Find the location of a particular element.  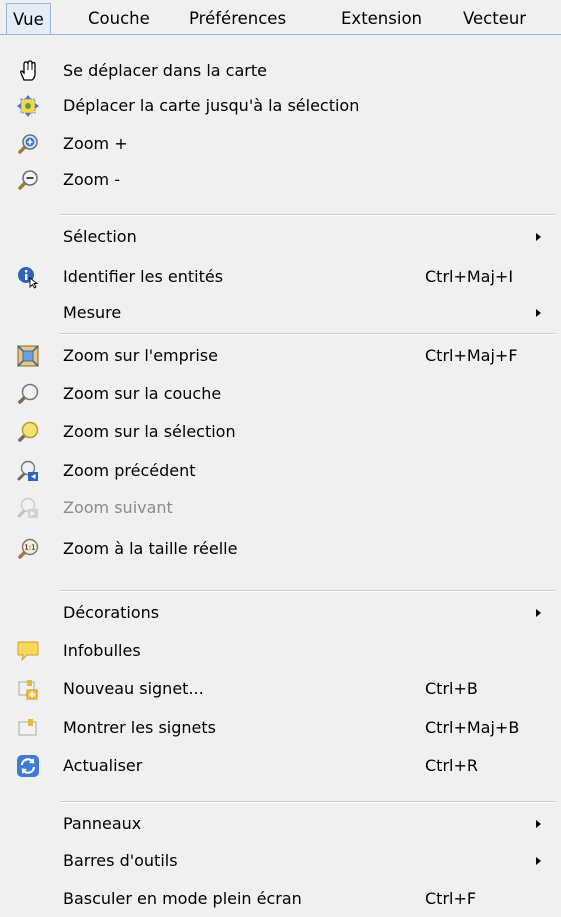

menu-item-label: Décorations is located at coordinates (111, 612).